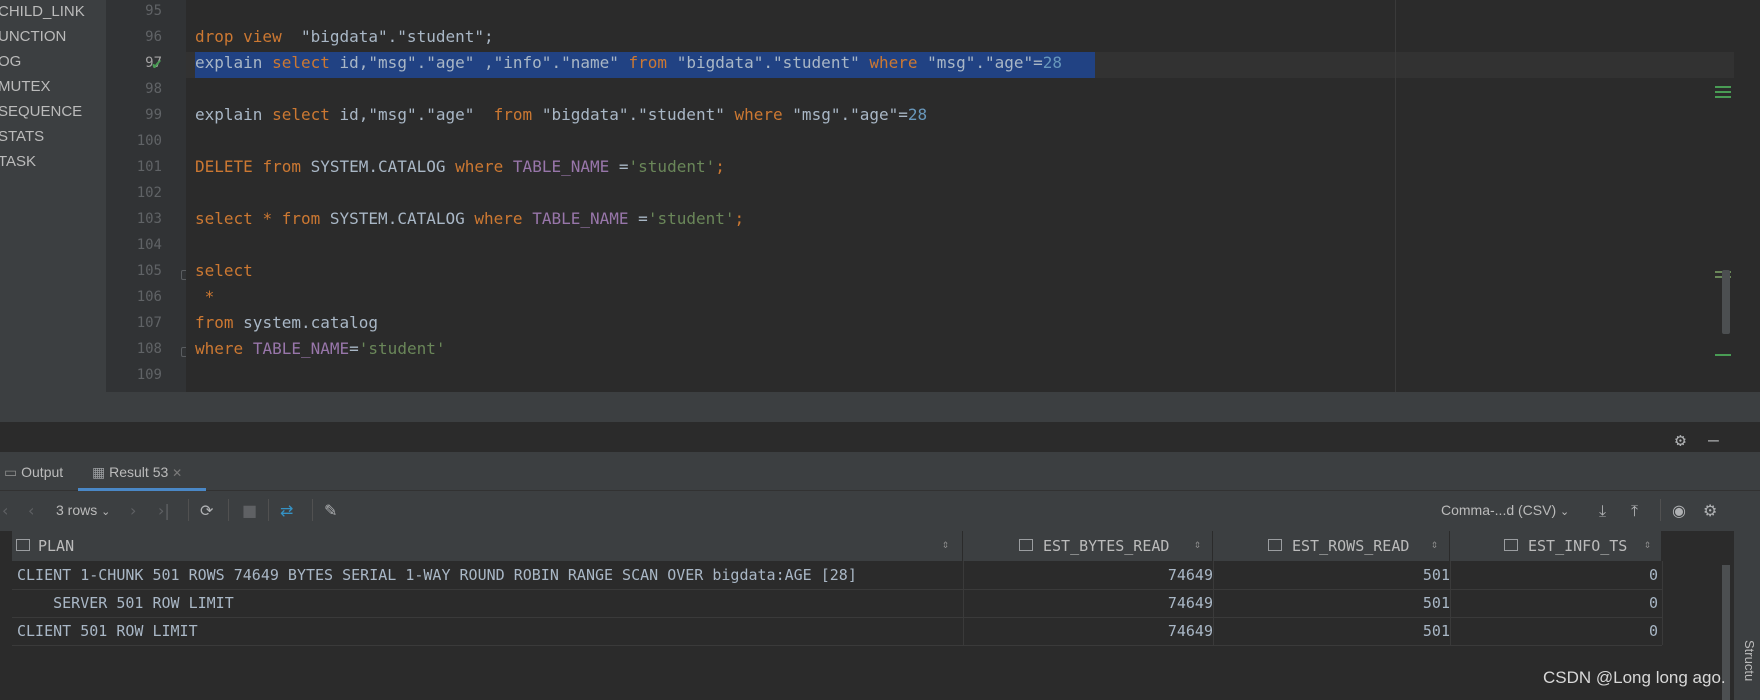 The image size is (1760, 700). I want to click on stop-icon: ■, so click(249, 510).